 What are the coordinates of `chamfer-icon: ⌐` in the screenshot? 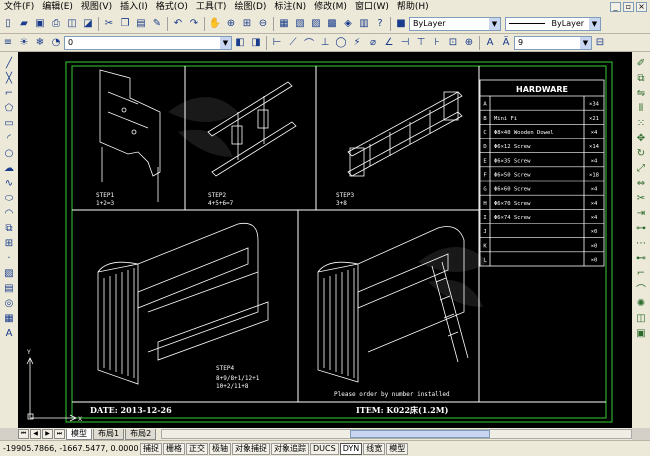 It's located at (641, 273).